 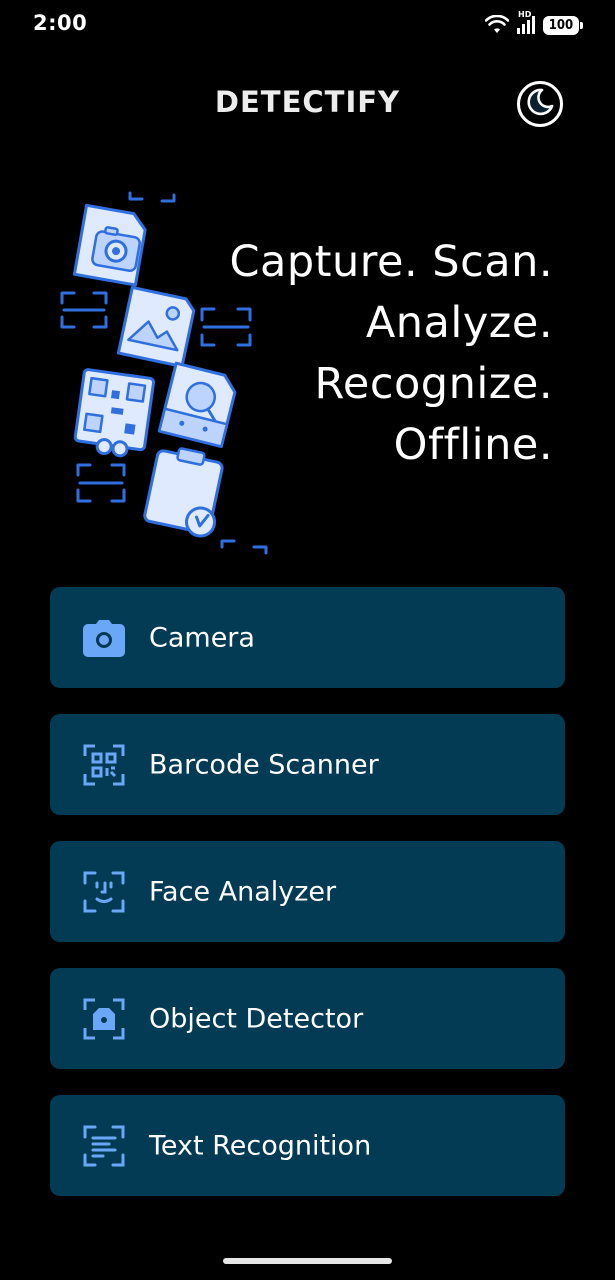 What do you see at coordinates (104, 892) in the screenshot?
I see `face-scan-icon` at bounding box center [104, 892].